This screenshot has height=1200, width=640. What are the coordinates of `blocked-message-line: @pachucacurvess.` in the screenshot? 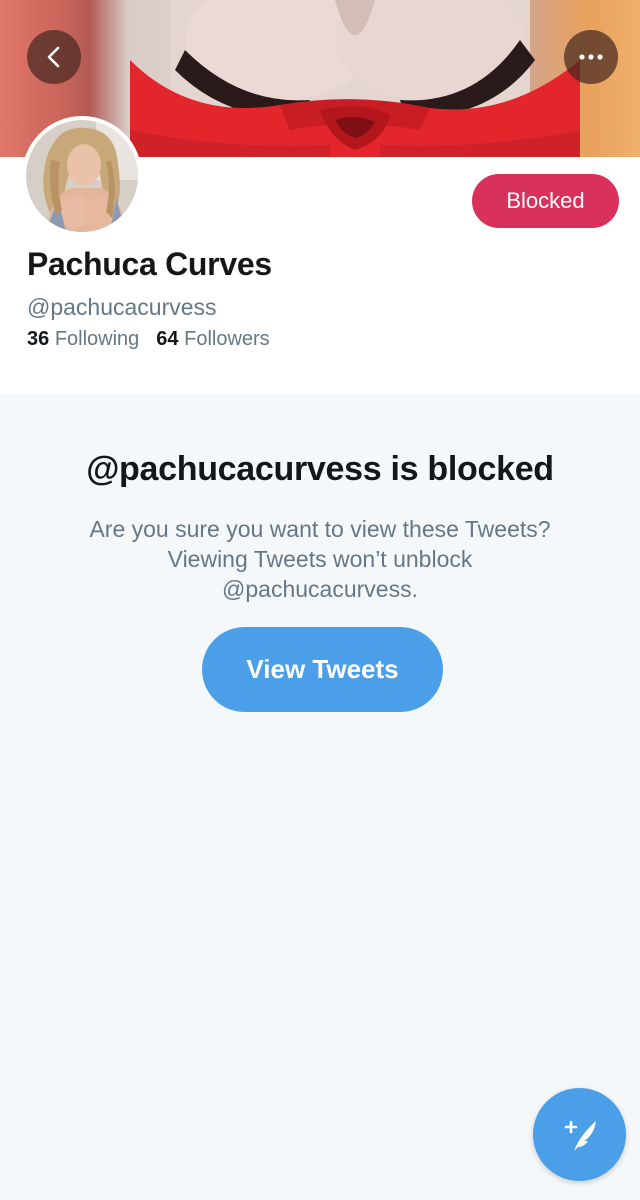 It's located at (320, 589).